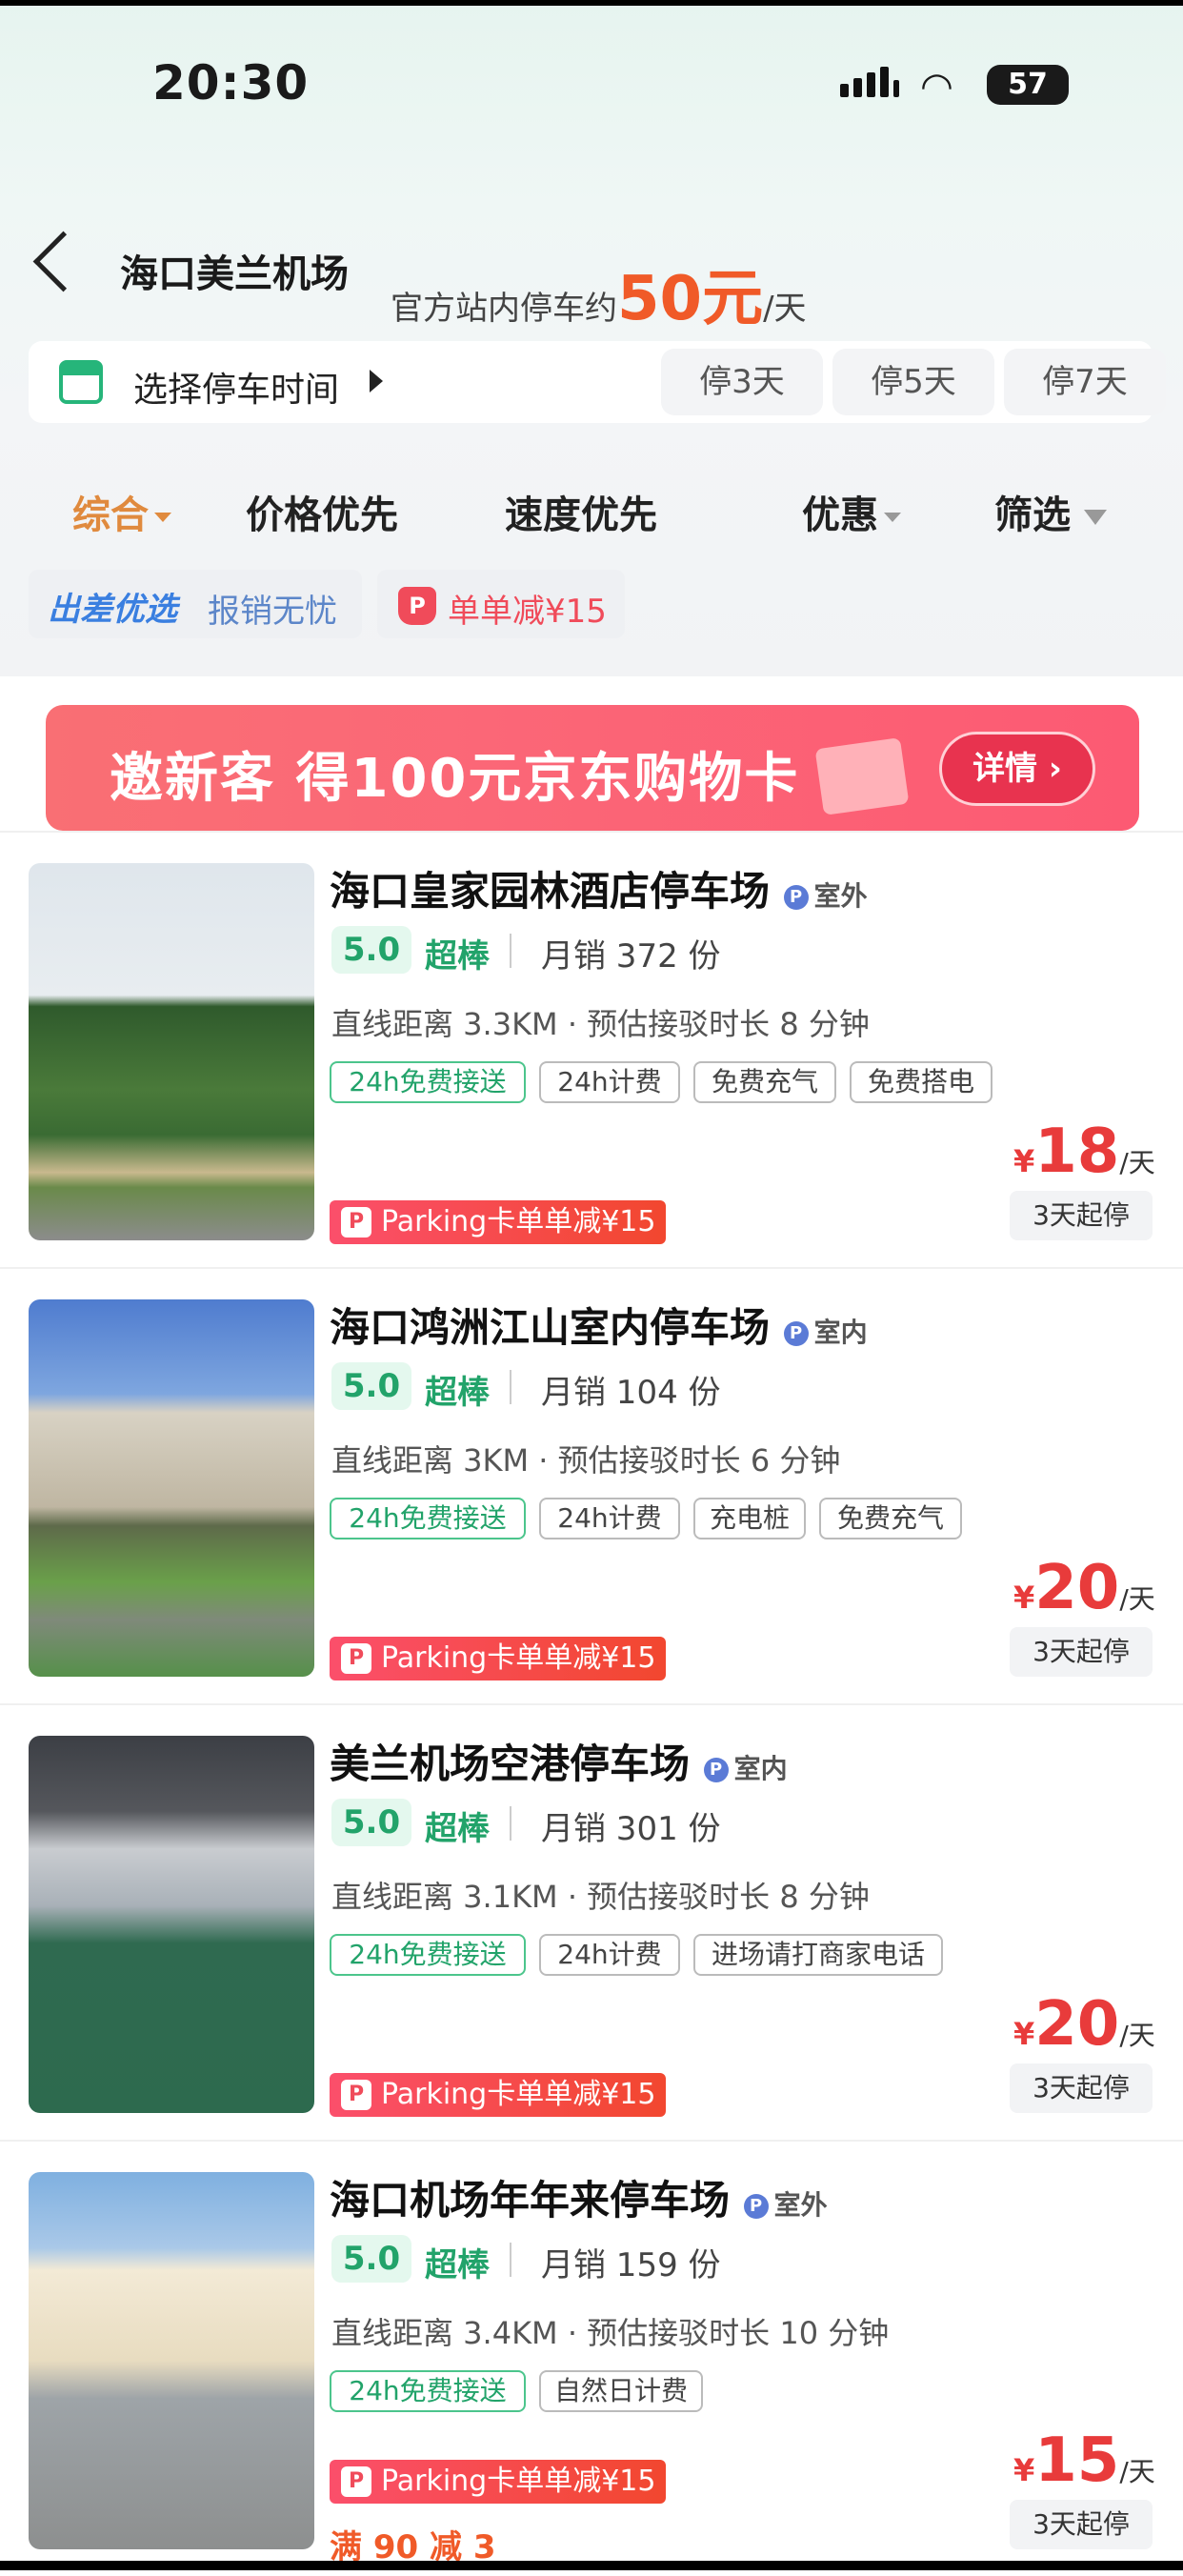 This screenshot has height=2576, width=1183. Describe the element at coordinates (601, 1897) in the screenshot. I see `distance-info: 直线距离 3.1KM · 预估接驳时长 8 分钟` at that location.